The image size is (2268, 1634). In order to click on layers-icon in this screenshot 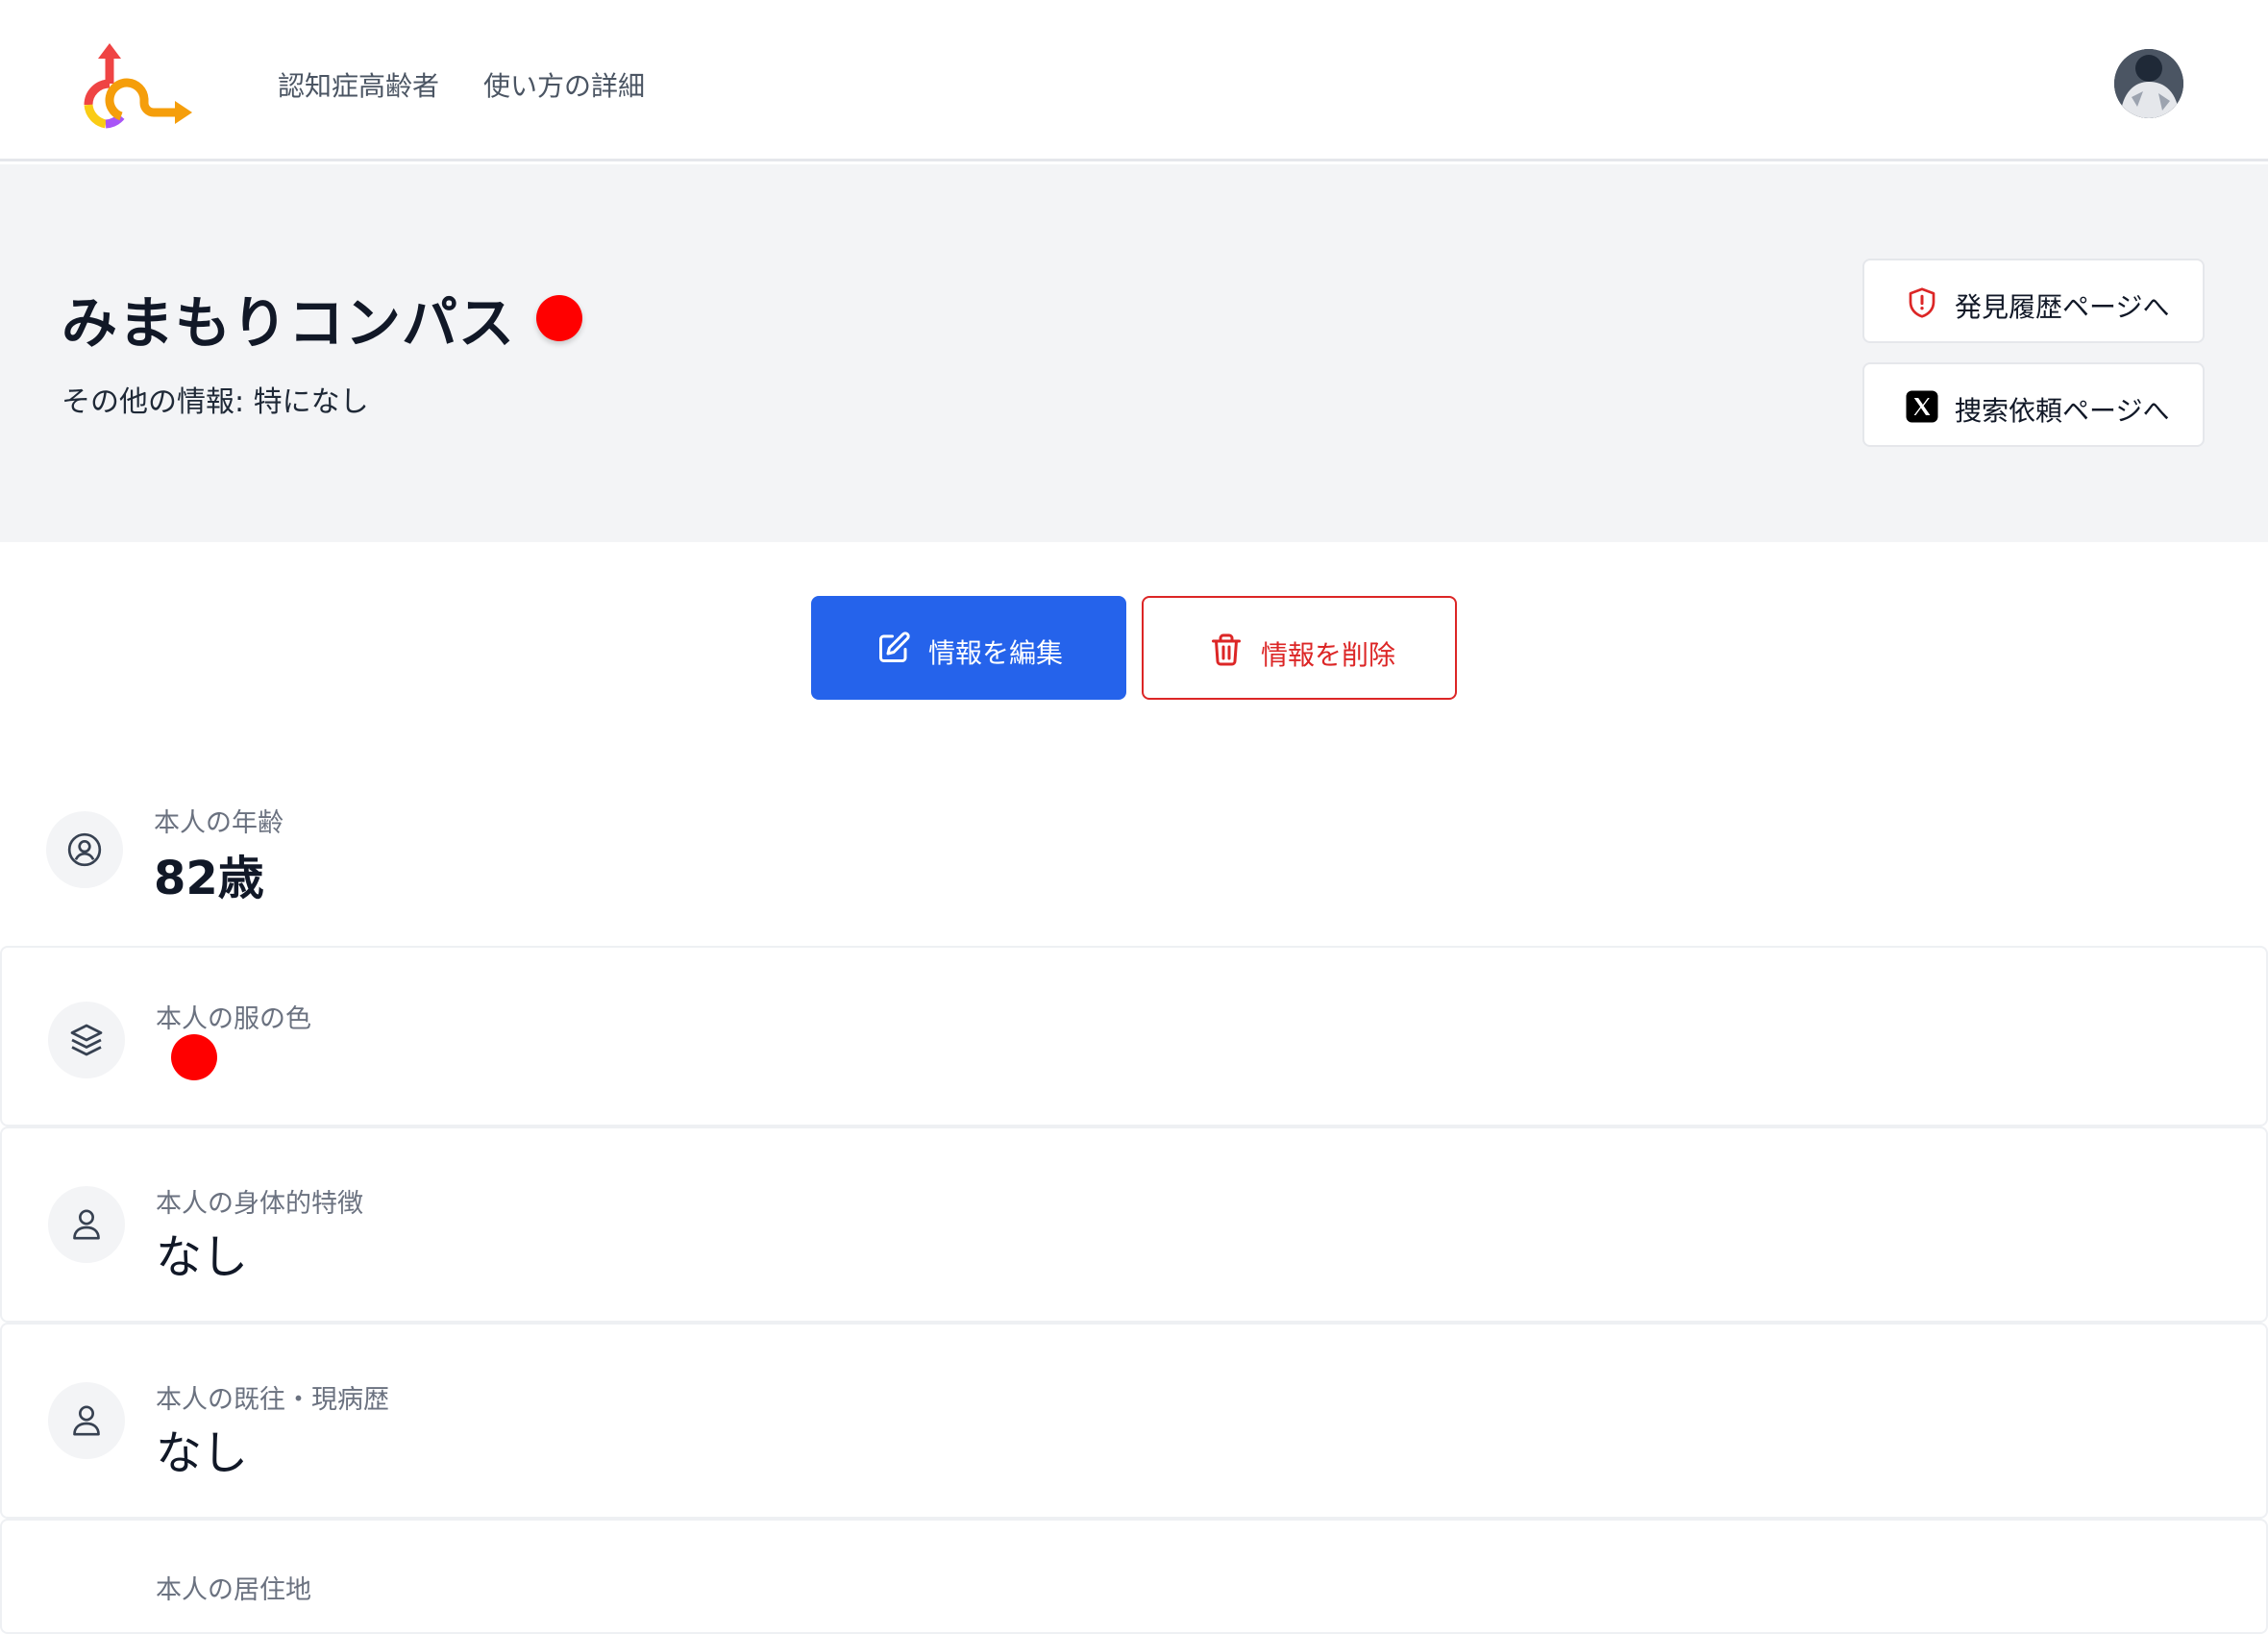, I will do `click(86, 1040)`.